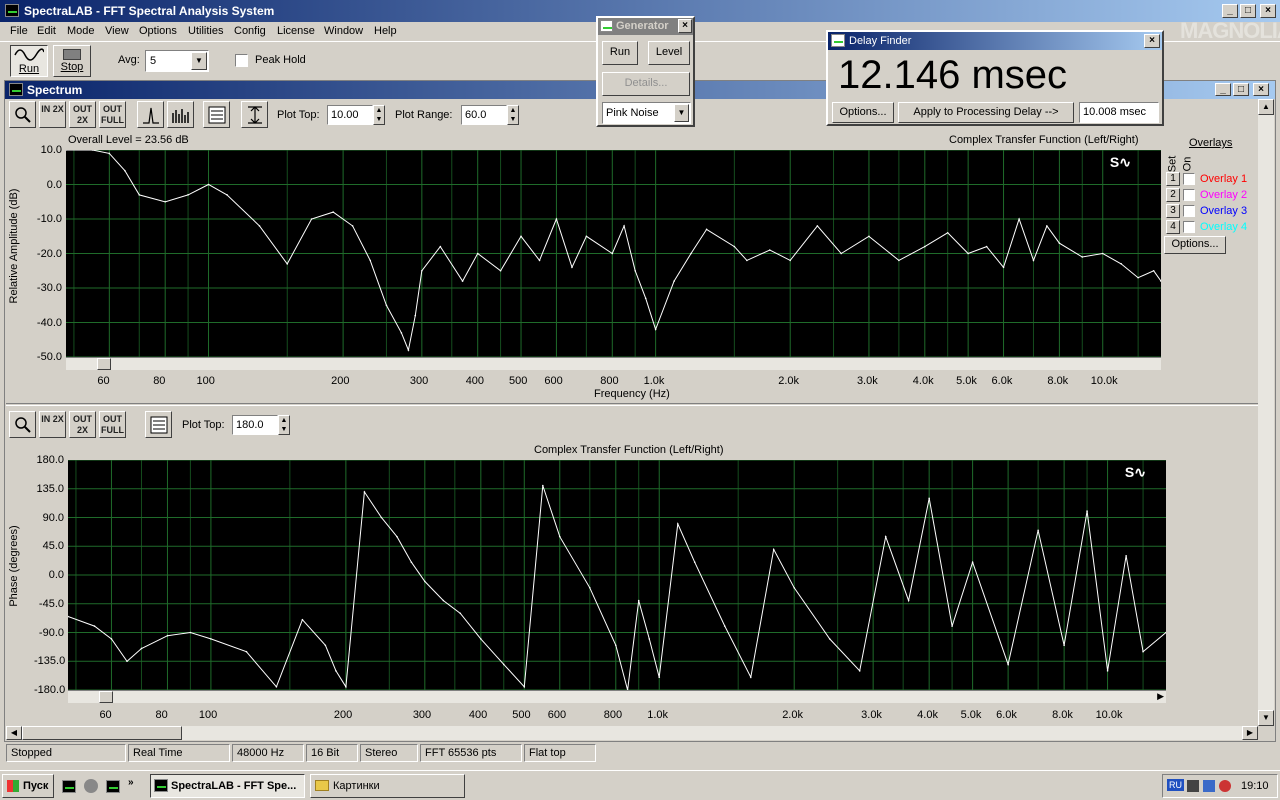  I want to click on spectrum-maximize-button: □, so click(1241, 89).